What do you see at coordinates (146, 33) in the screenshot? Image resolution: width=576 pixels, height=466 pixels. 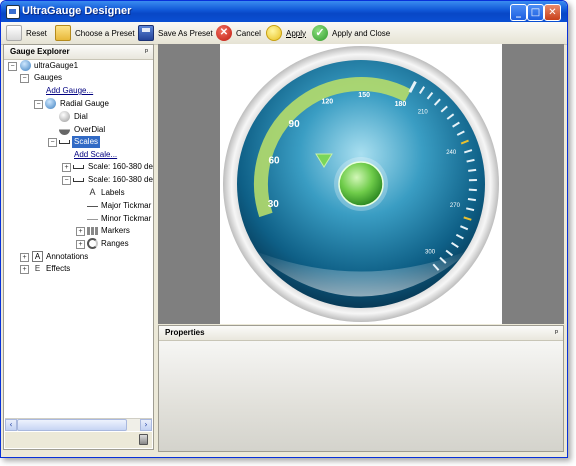 I see `save-icon` at bounding box center [146, 33].